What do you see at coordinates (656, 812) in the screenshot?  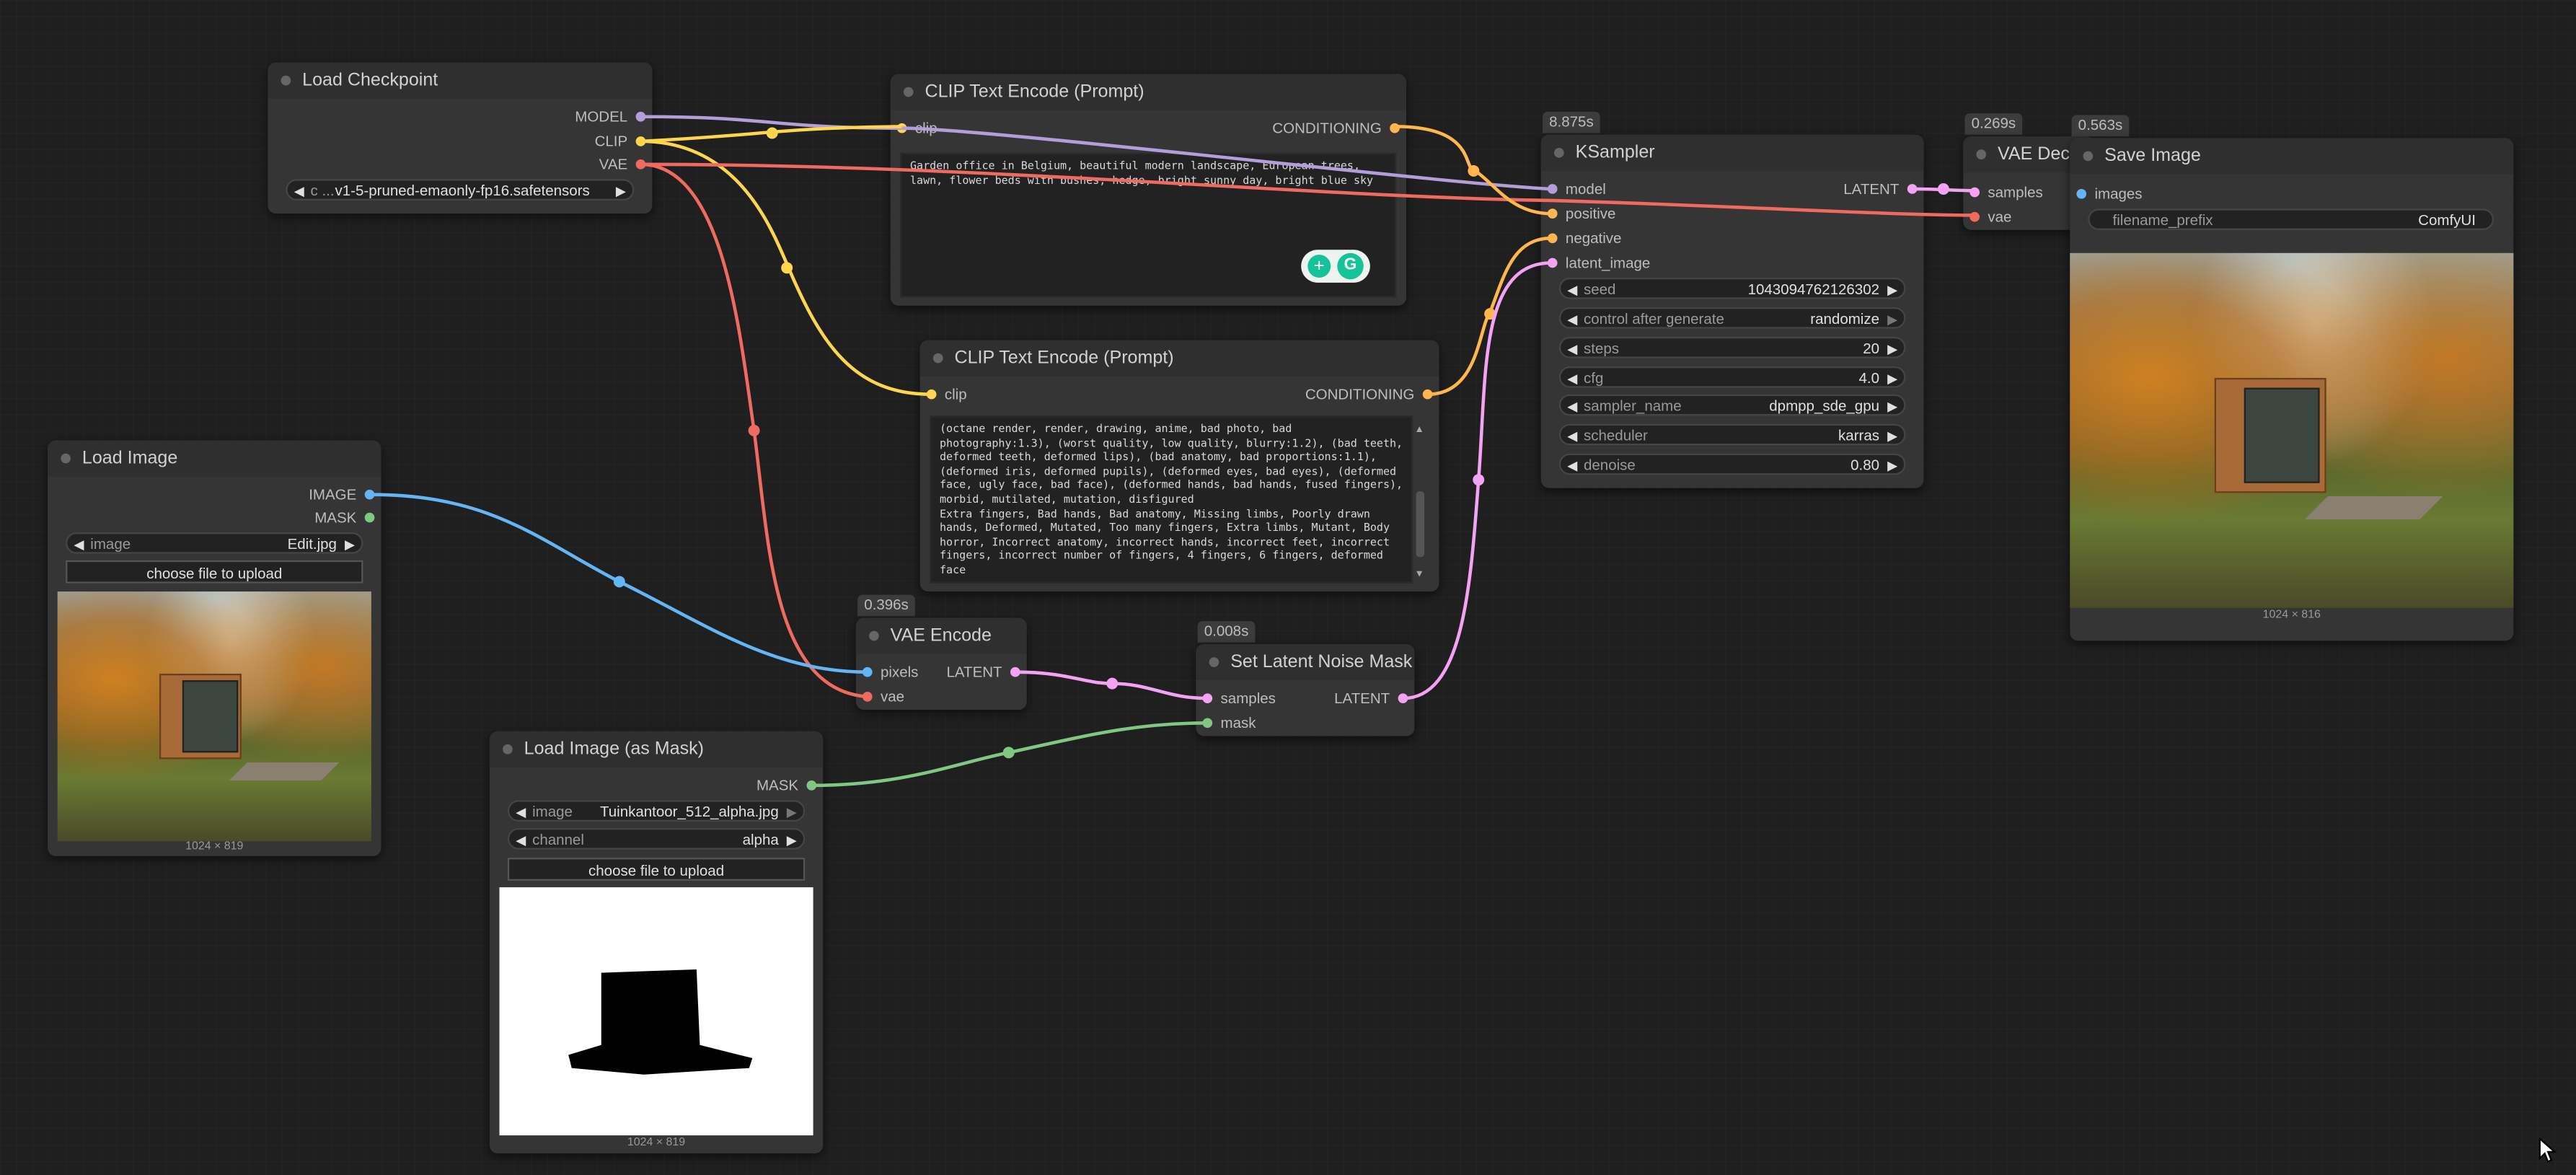 I see `image-select-widget: ◀ image Tuinkantoor_512_alpha.jpg ▶` at bounding box center [656, 812].